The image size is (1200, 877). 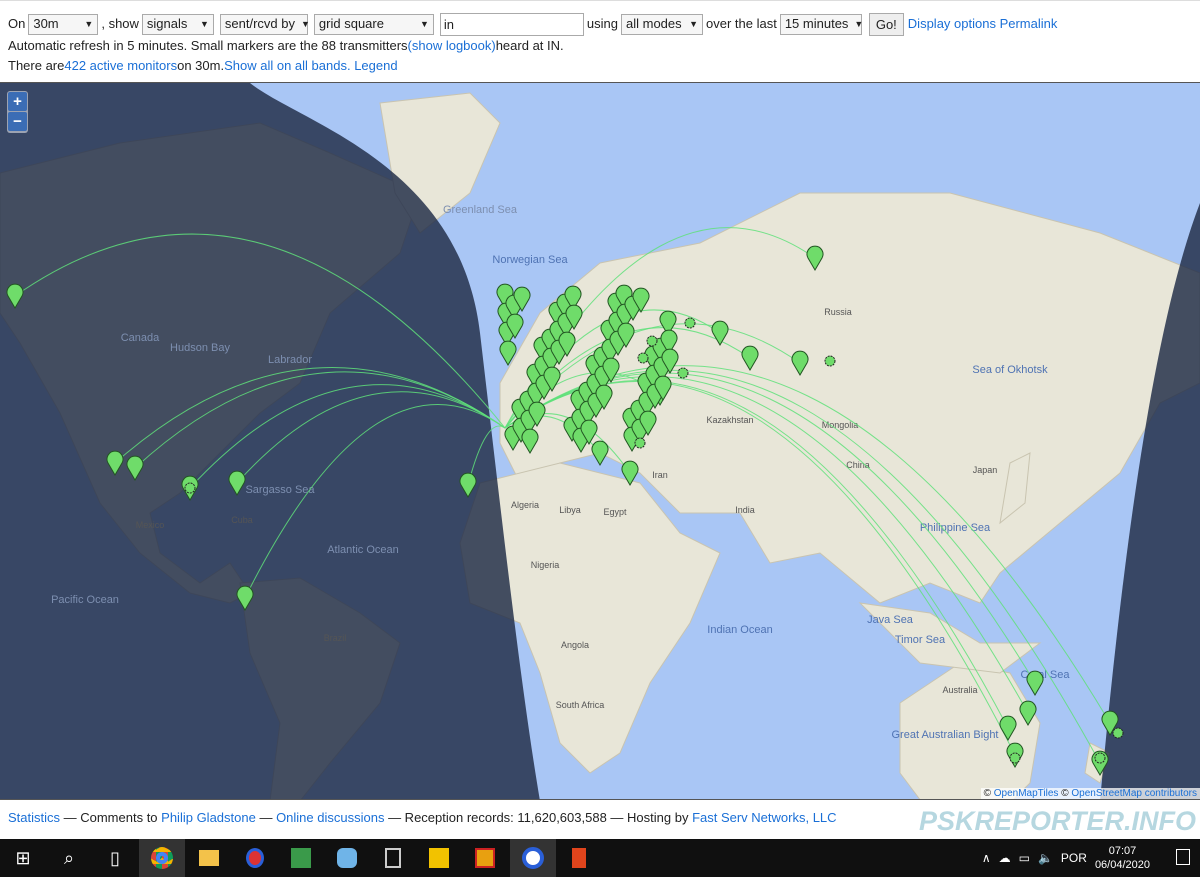 What do you see at coordinates (944, 735) in the screenshot?
I see `map-label: Great Australian Bight` at bounding box center [944, 735].